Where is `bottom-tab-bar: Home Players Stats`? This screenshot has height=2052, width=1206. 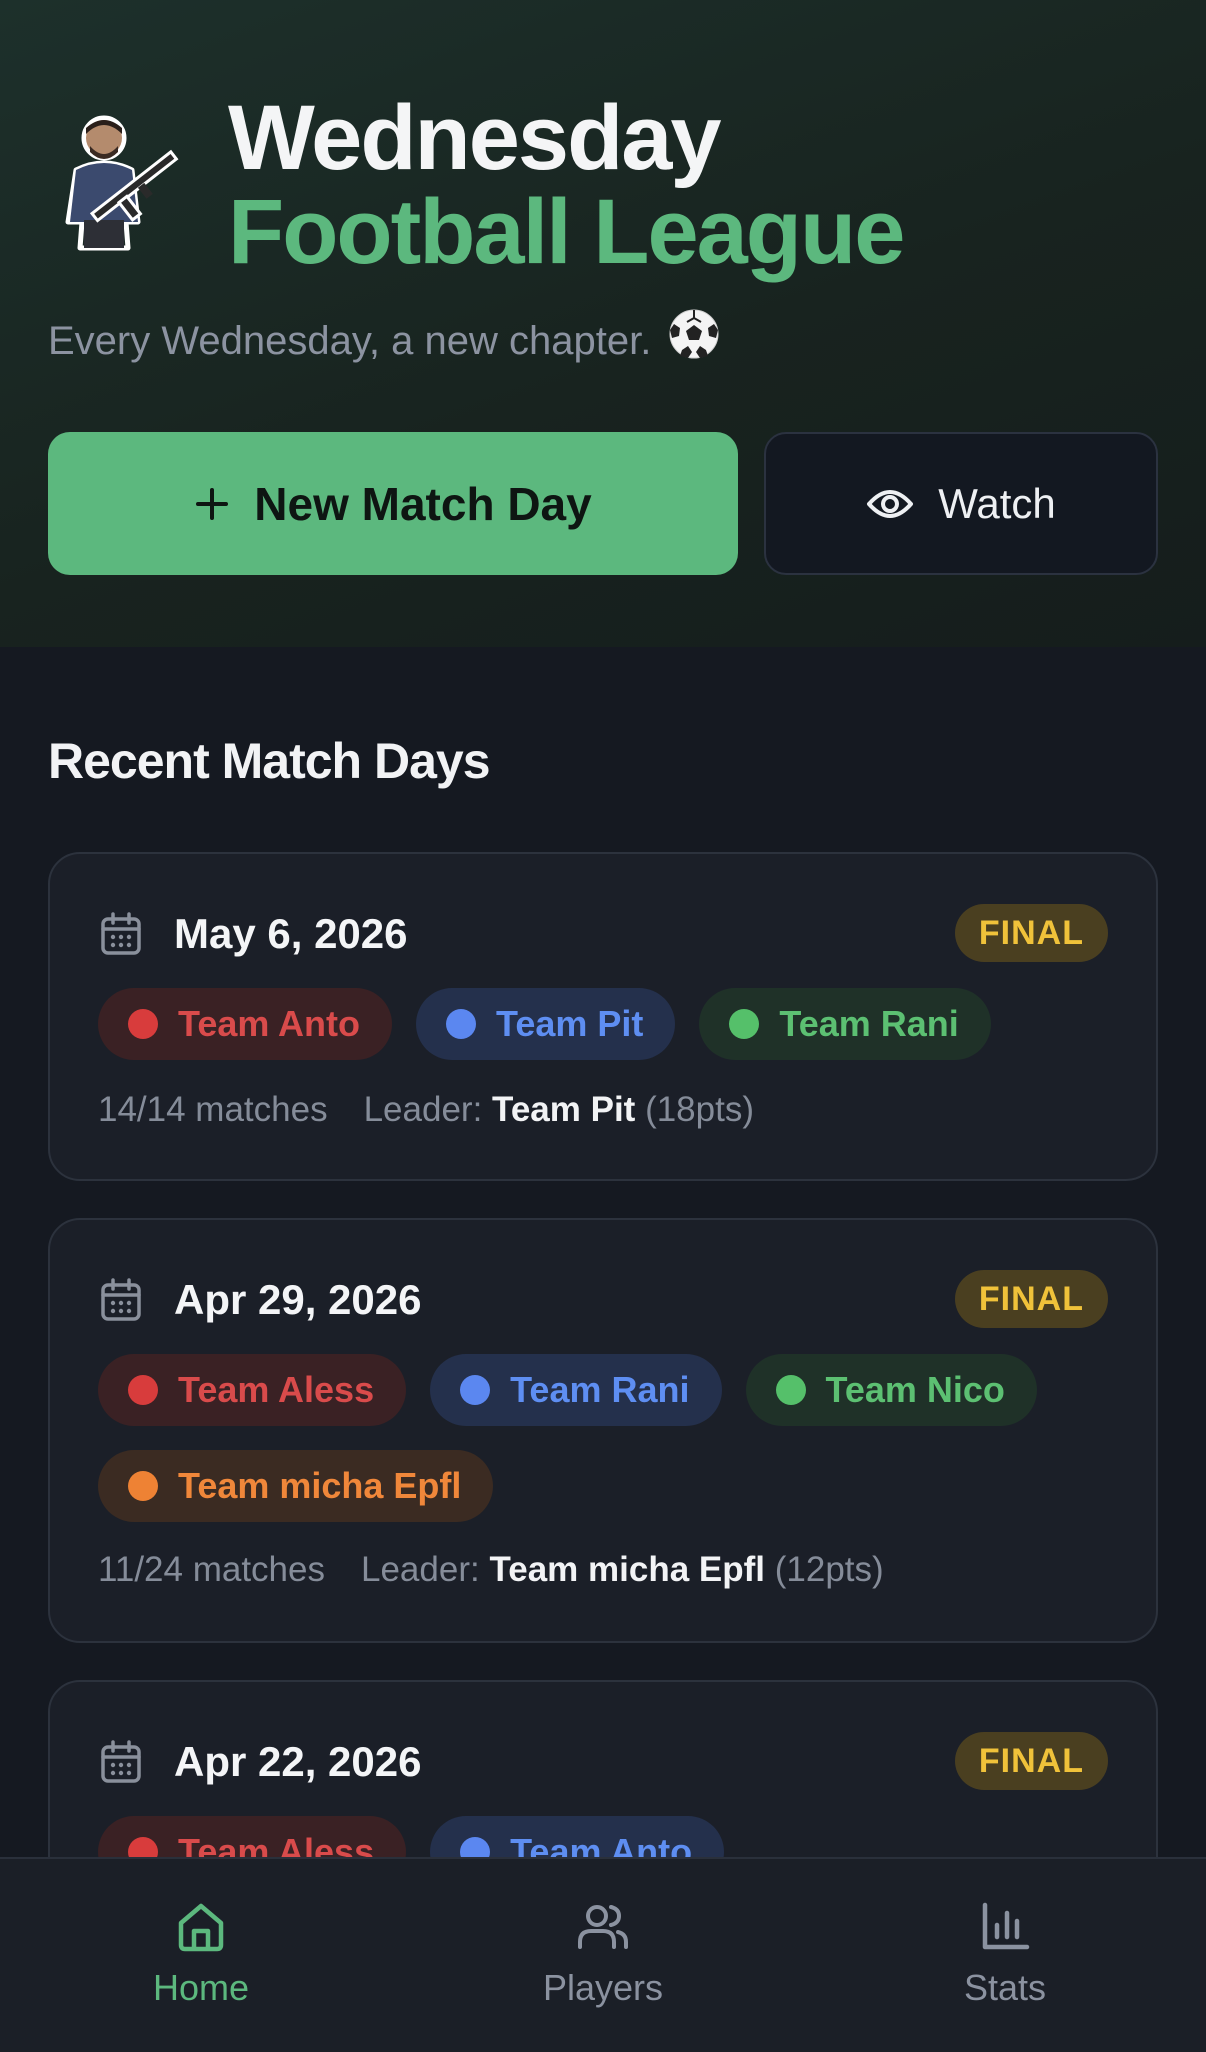
bottom-tab-bar: Home Players Stats is located at coordinates (603, 1954).